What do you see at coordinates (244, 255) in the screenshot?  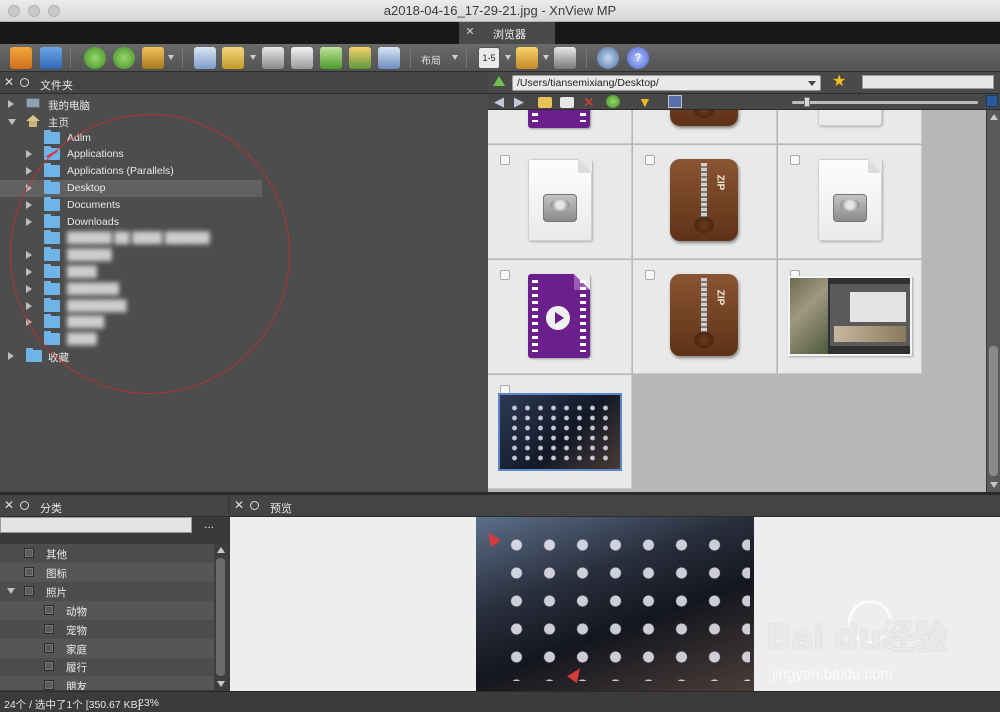 I see `folder-row: ██████` at bounding box center [244, 255].